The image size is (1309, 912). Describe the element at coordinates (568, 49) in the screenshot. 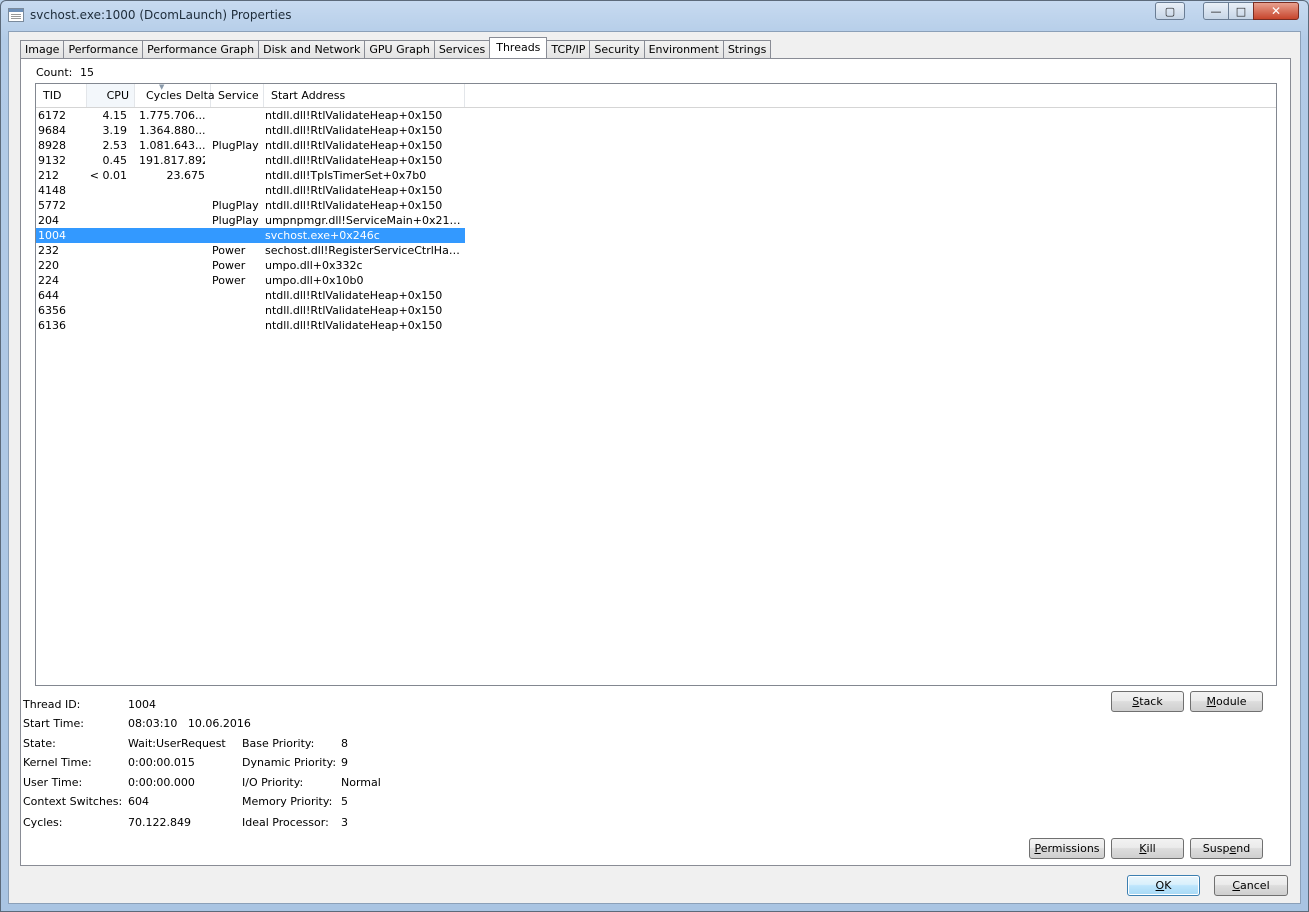

I see `tab-tcp-ip: TCP/IP` at that location.